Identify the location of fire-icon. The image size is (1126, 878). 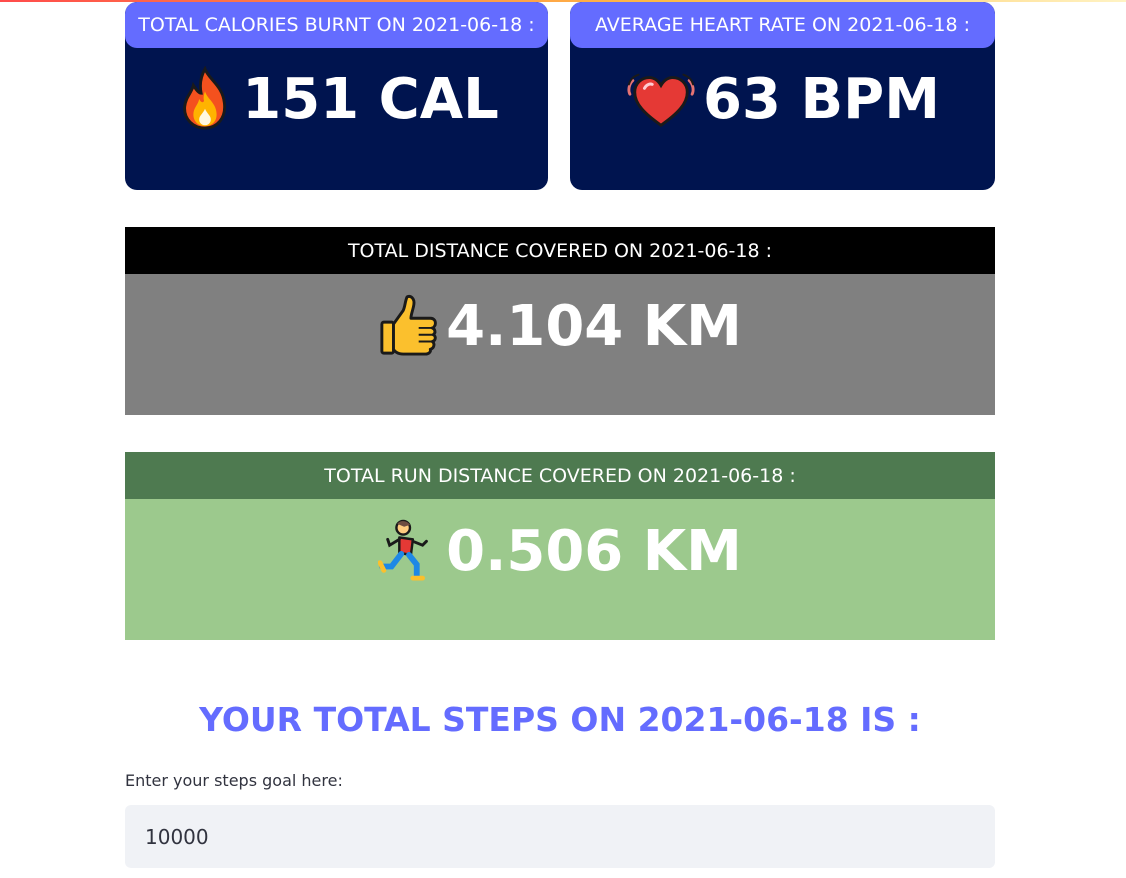
(205, 99).